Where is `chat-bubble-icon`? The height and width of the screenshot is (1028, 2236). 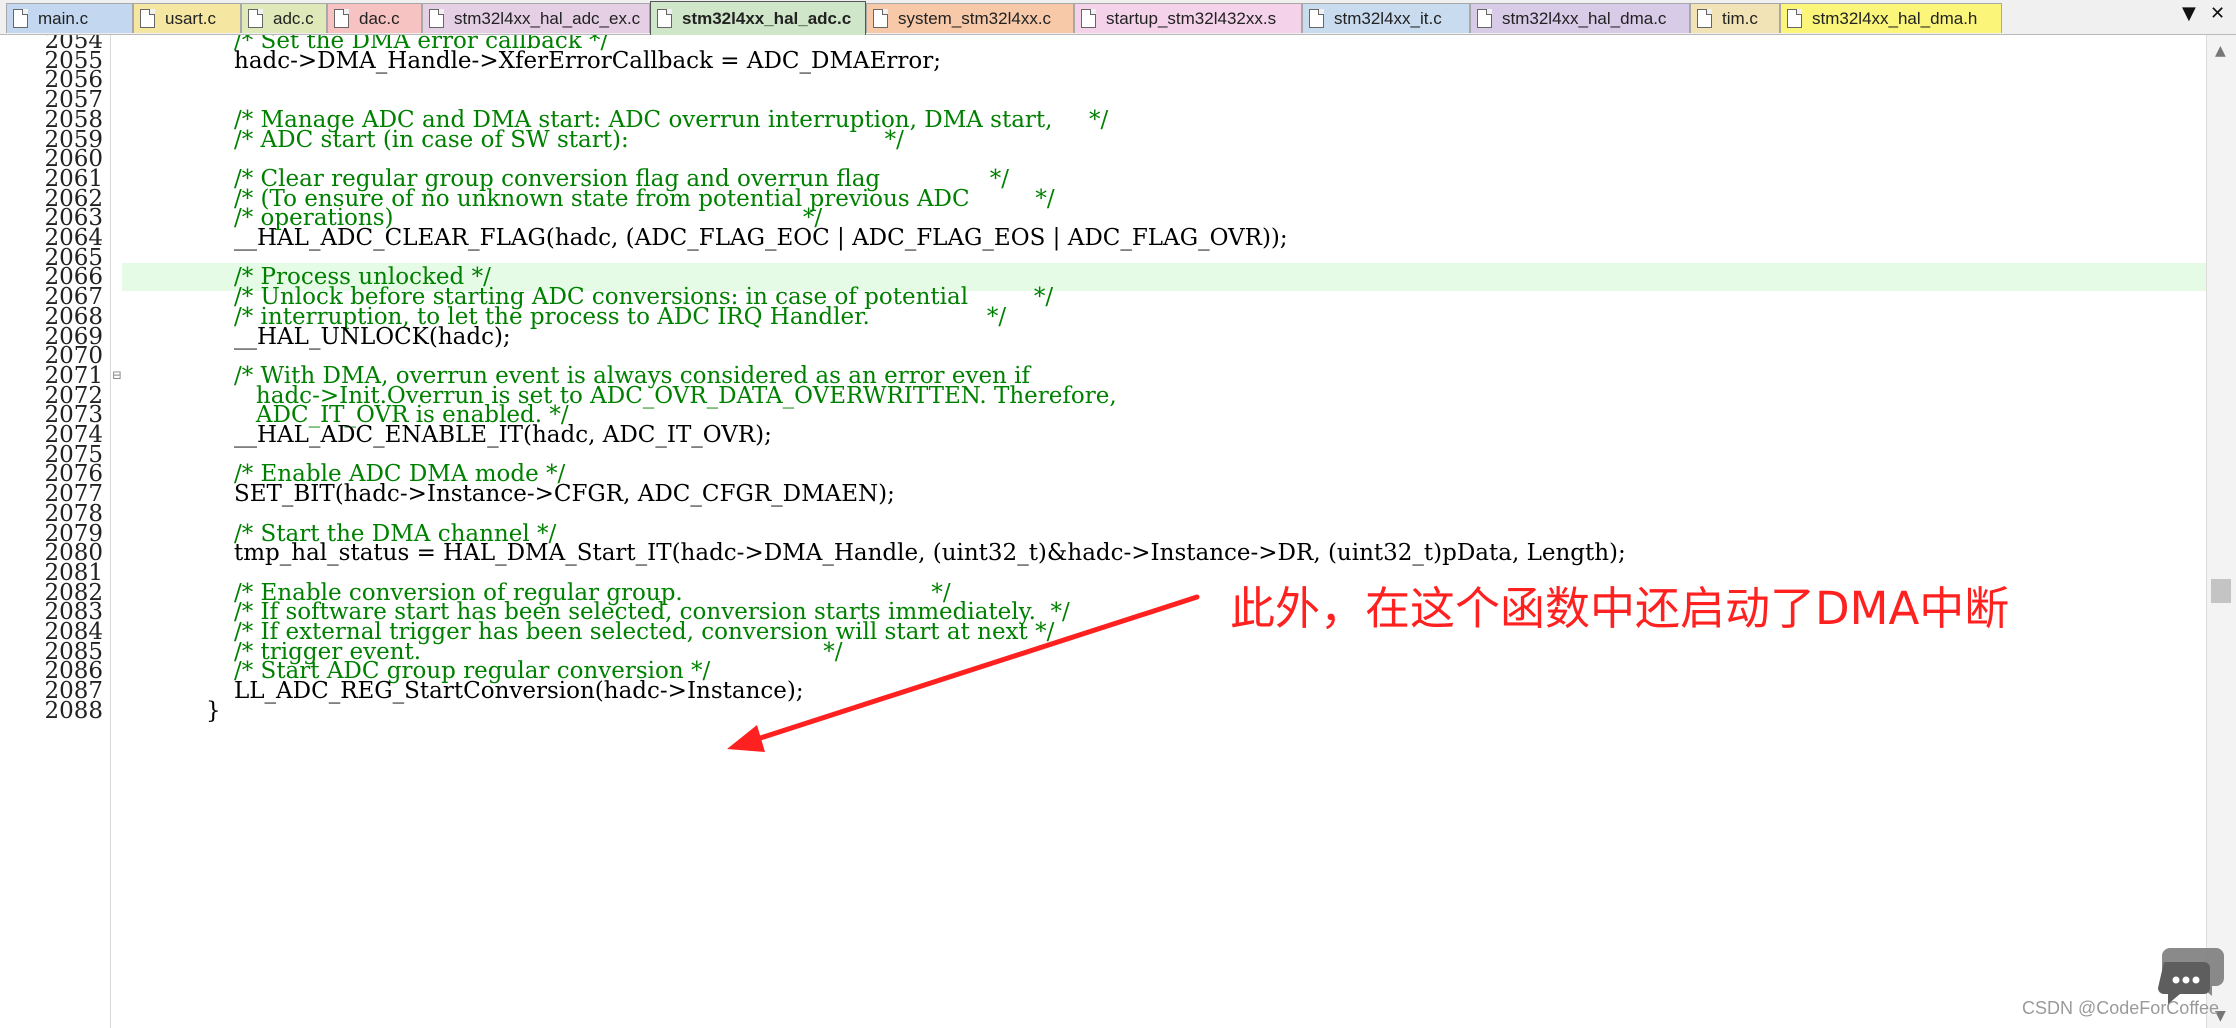 chat-bubble-icon is located at coordinates (2192, 975).